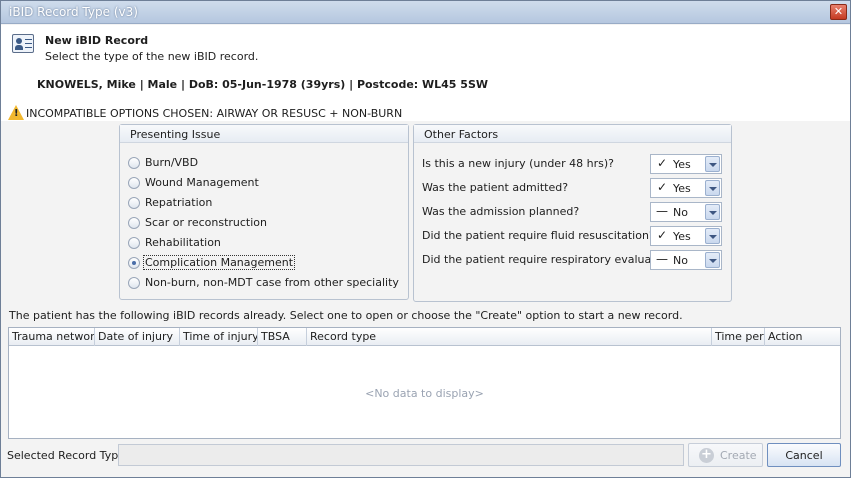 The height and width of the screenshot is (478, 851). I want to click on column-record-type: Record type, so click(509, 337).